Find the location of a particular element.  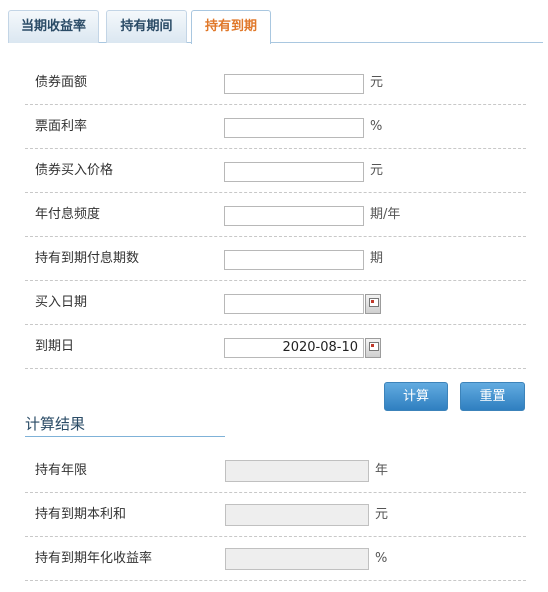

tab-hold-to-maturity: 持有到期 is located at coordinates (231, 27).